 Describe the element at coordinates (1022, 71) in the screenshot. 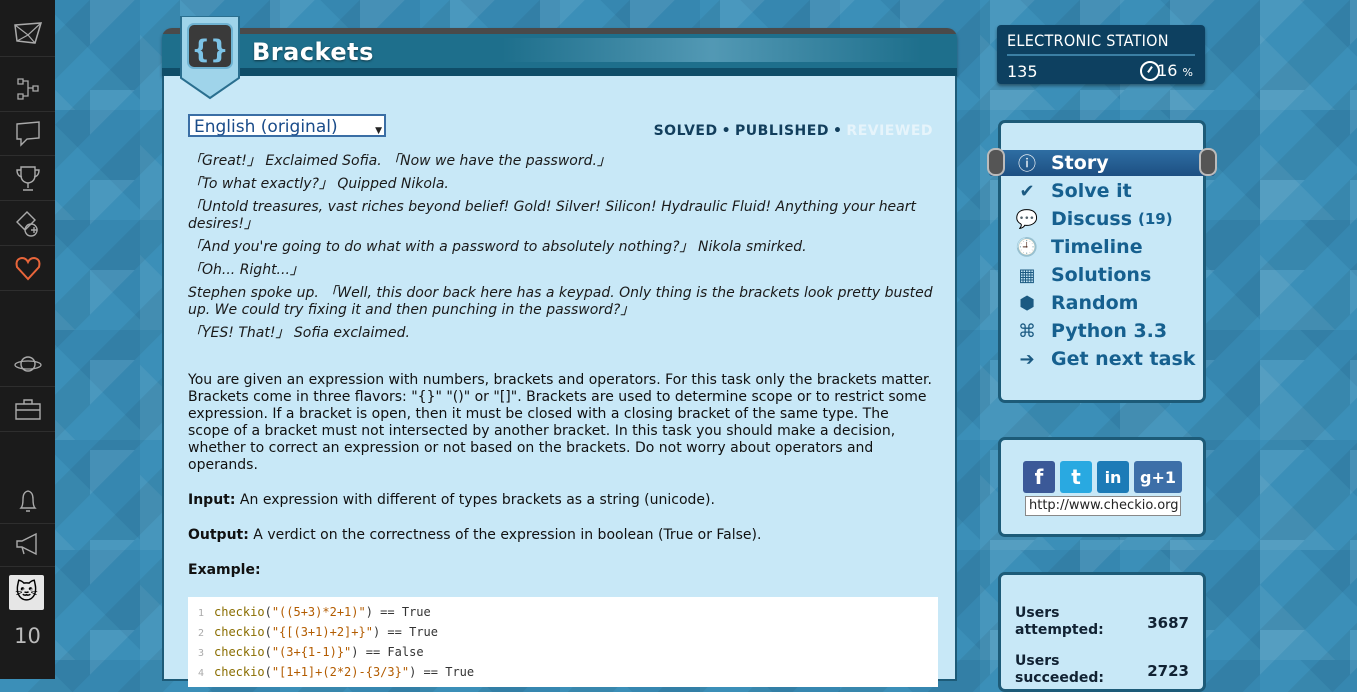

I see `station-count: 135` at that location.